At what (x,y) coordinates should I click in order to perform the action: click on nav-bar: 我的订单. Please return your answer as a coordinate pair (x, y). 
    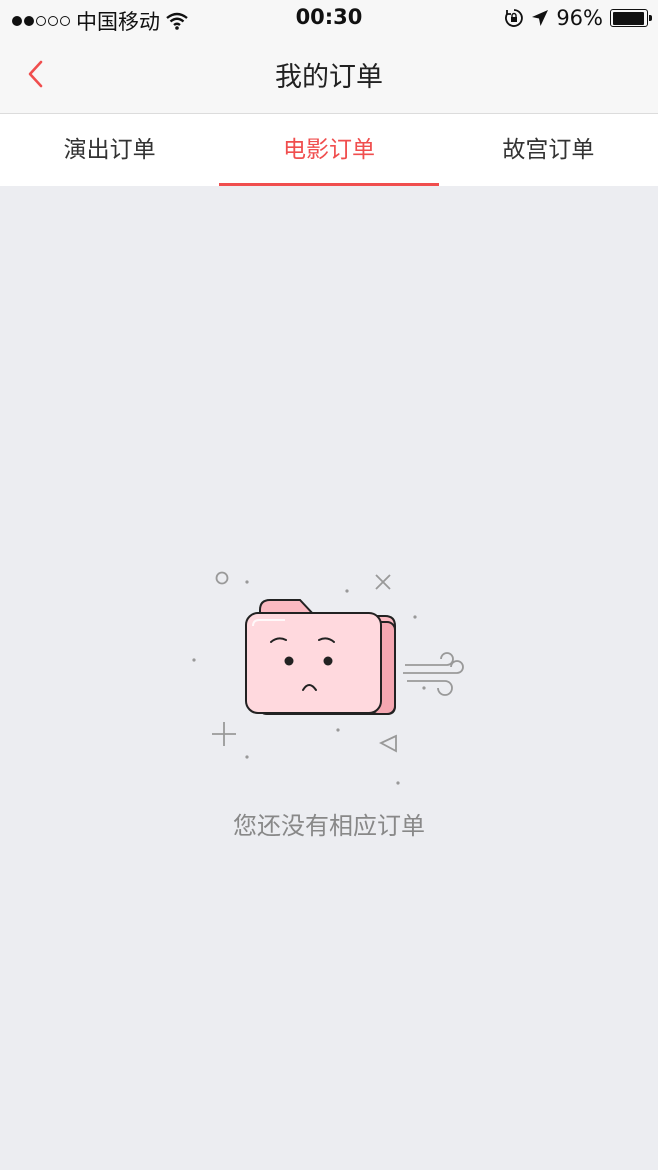
    Looking at the image, I should click on (329, 75).